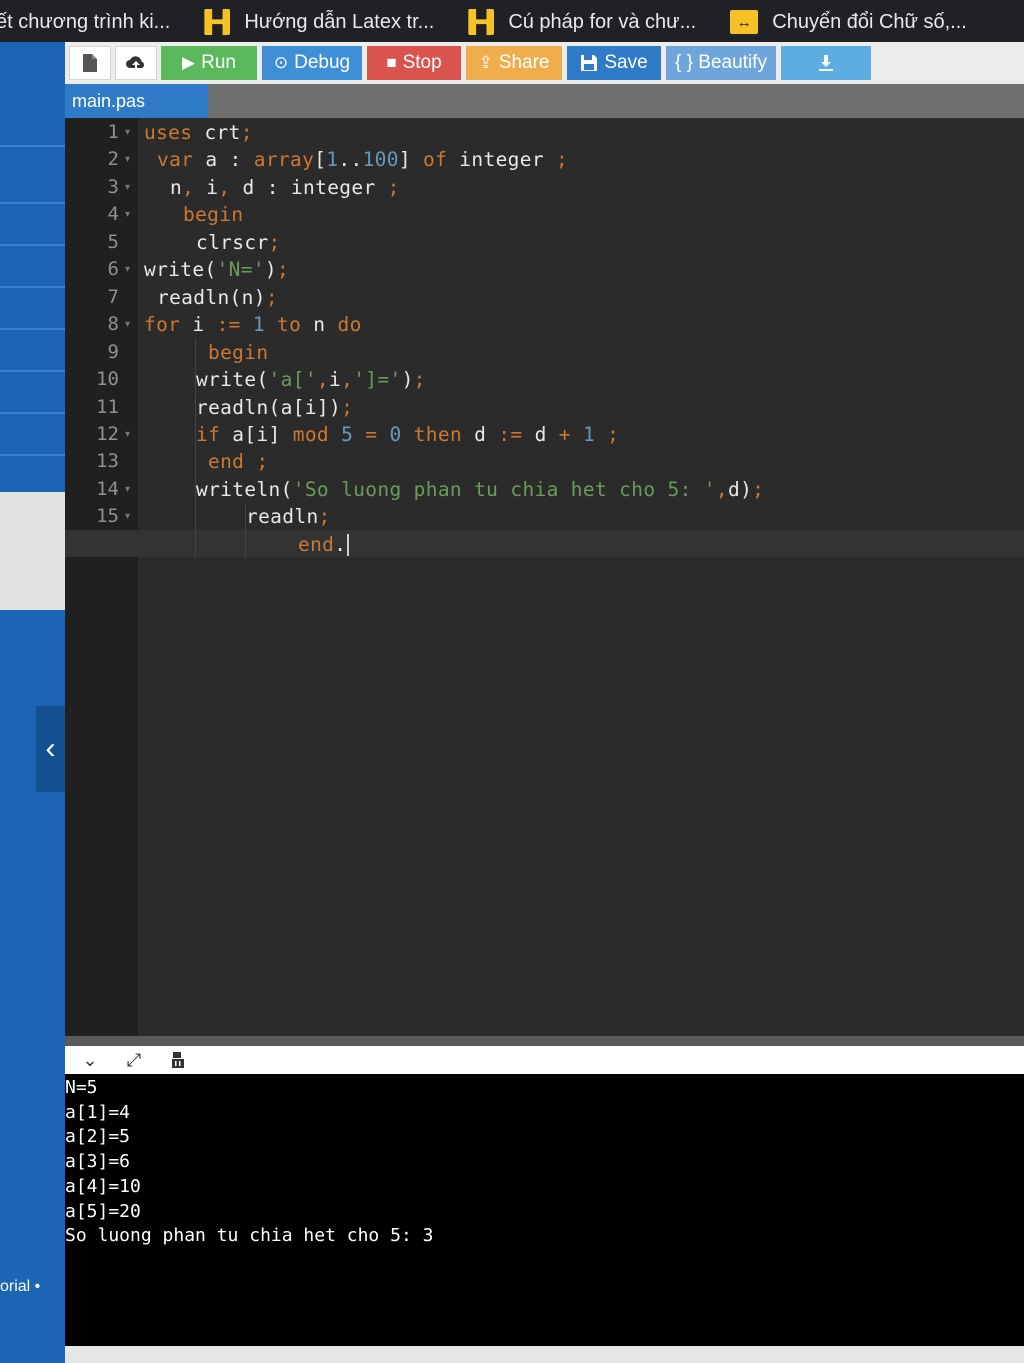 Image resolution: width=1024 pixels, height=1363 pixels. I want to click on line-number-gutter: 1▾2▾3▾4▾56▾78▾9101112▾1314▾15▾16, so click(101, 577).